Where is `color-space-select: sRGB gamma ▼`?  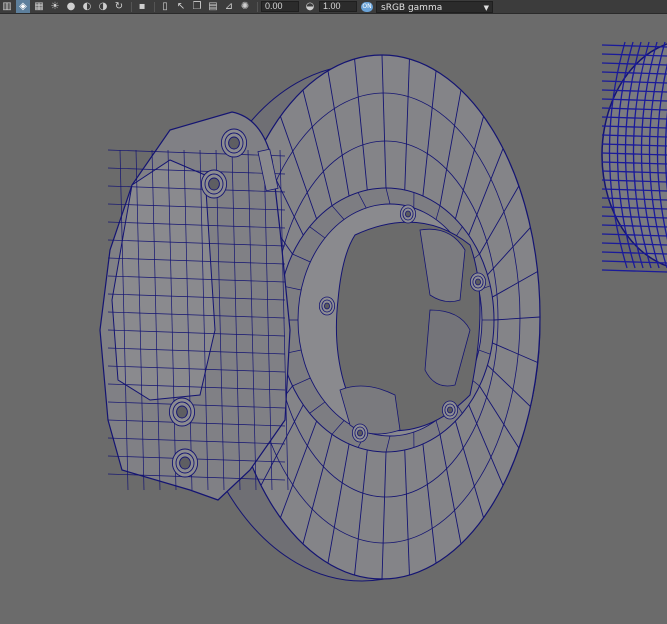
color-space-select: sRGB gamma ▼ is located at coordinates (434, 7).